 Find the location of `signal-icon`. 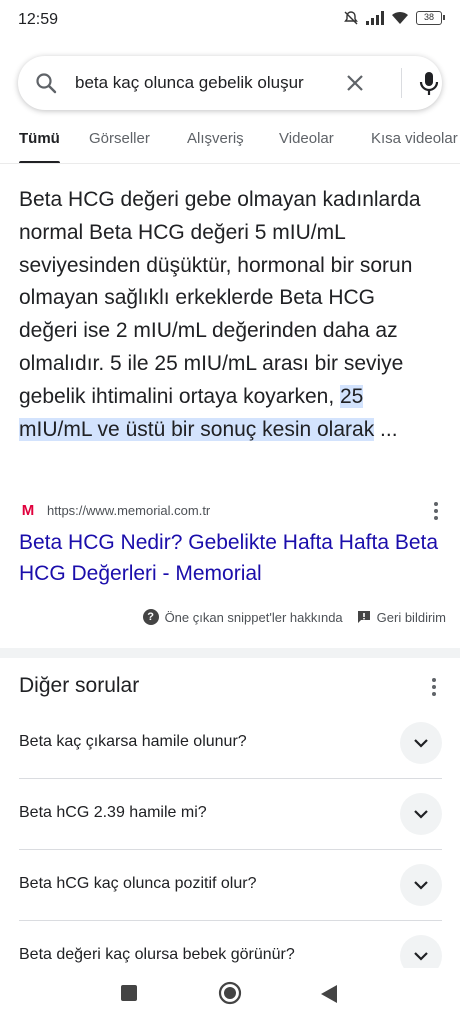

signal-icon is located at coordinates (375, 18).